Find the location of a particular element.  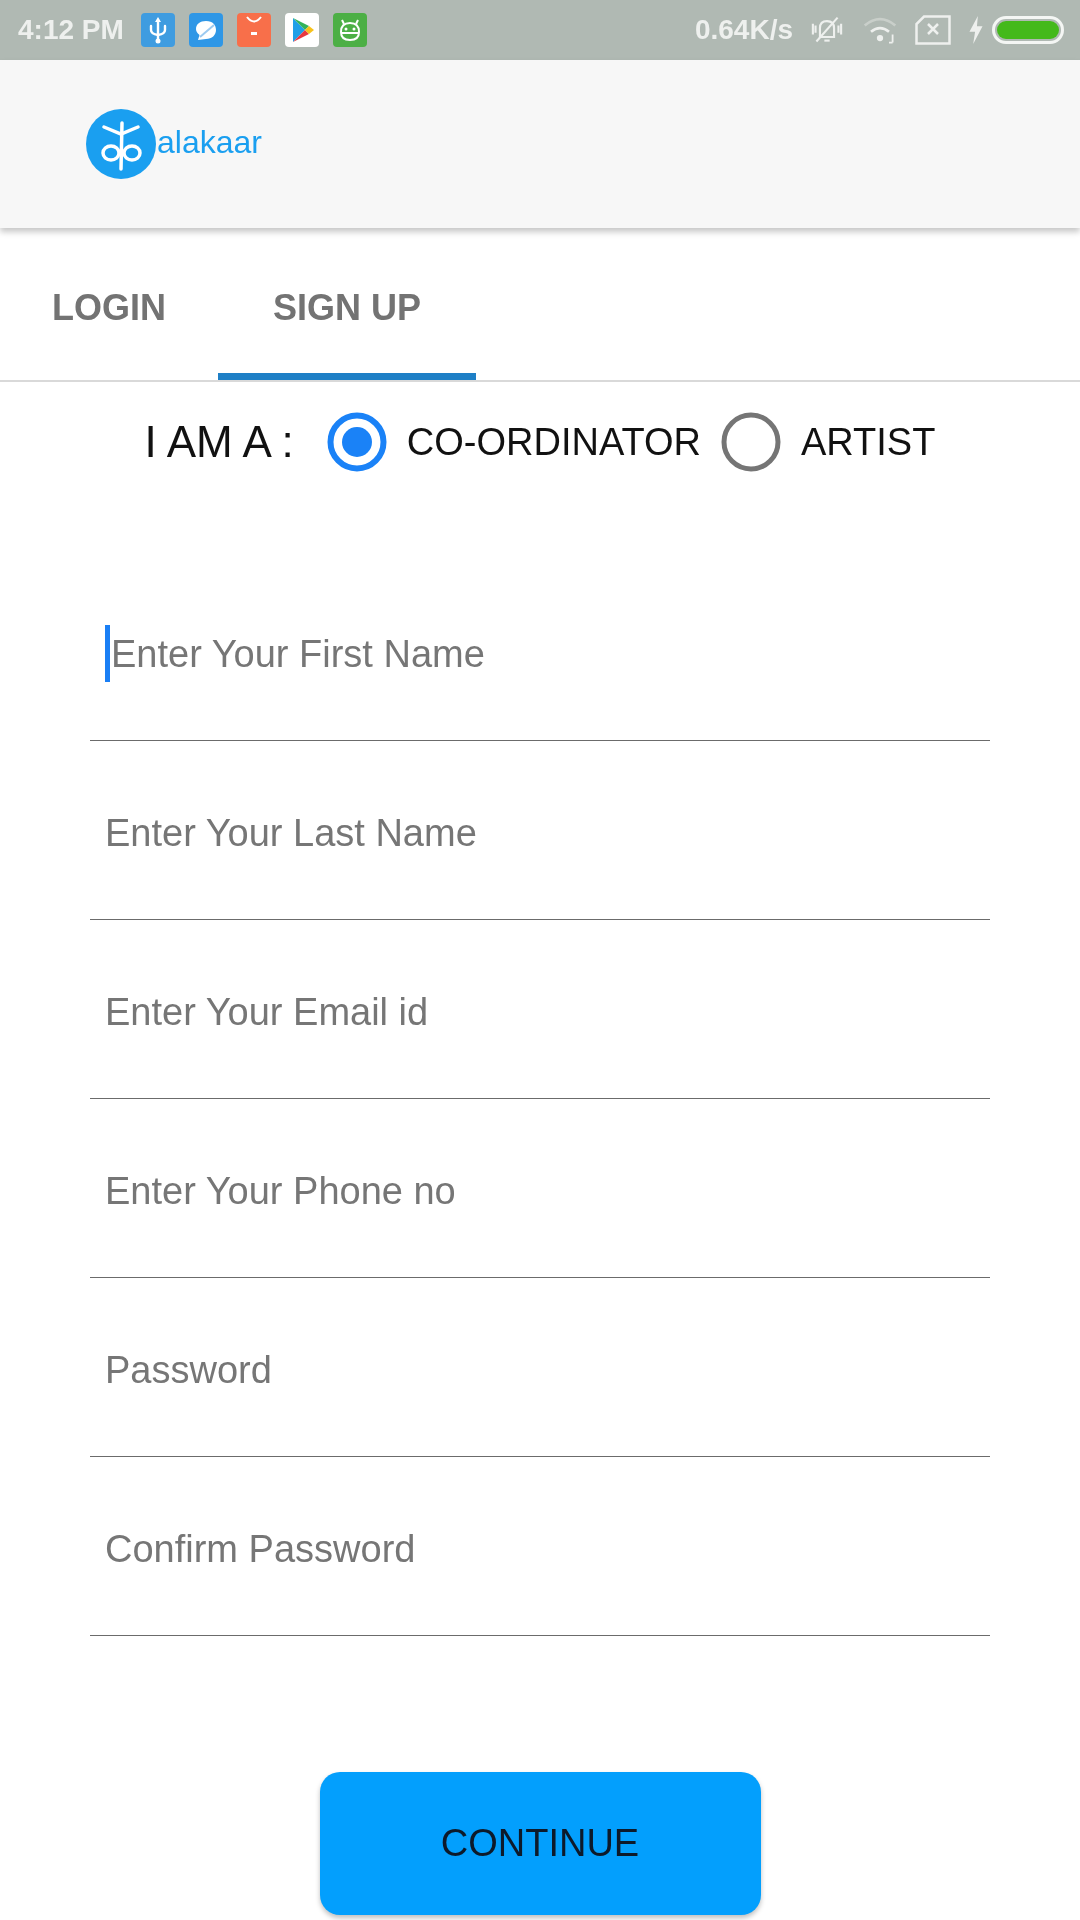

logo-text: alakaar is located at coordinates (209, 142).